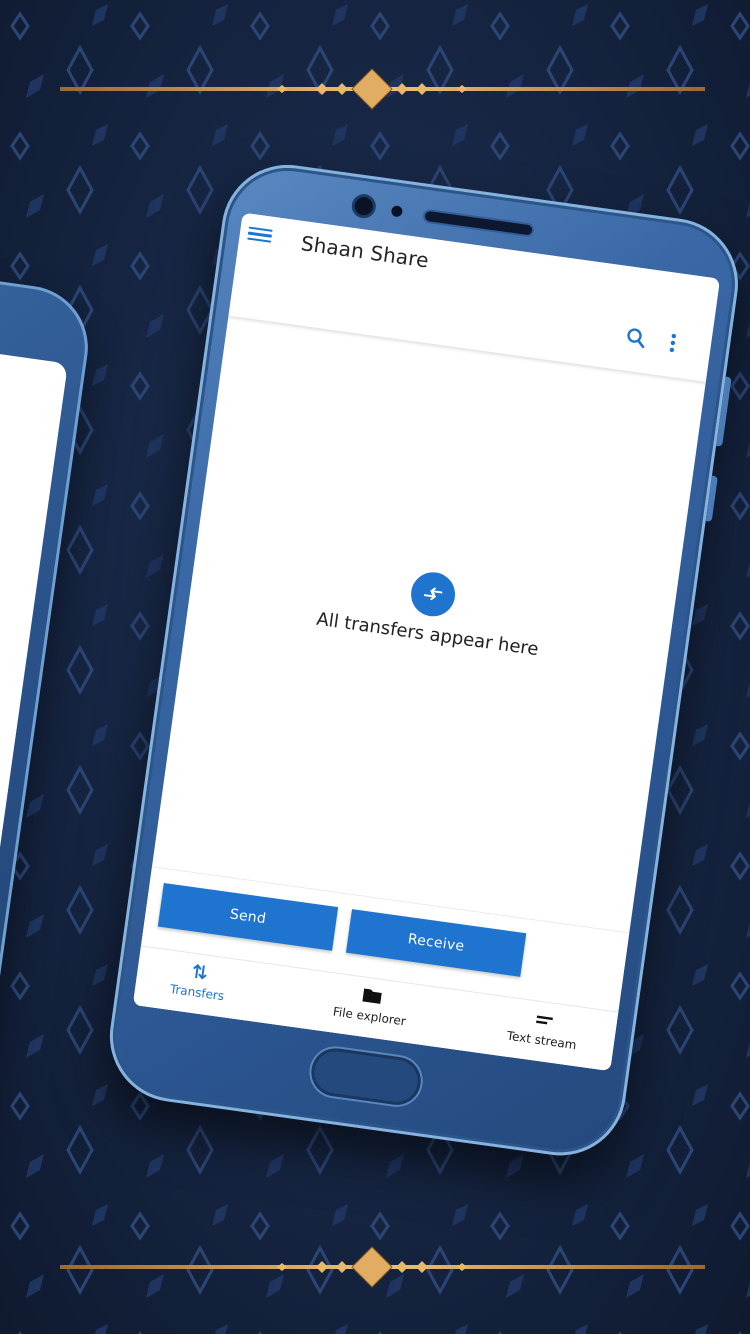 This screenshot has width=750, height=1334. I want to click on secondary-phone-screen, so click(34, 725).